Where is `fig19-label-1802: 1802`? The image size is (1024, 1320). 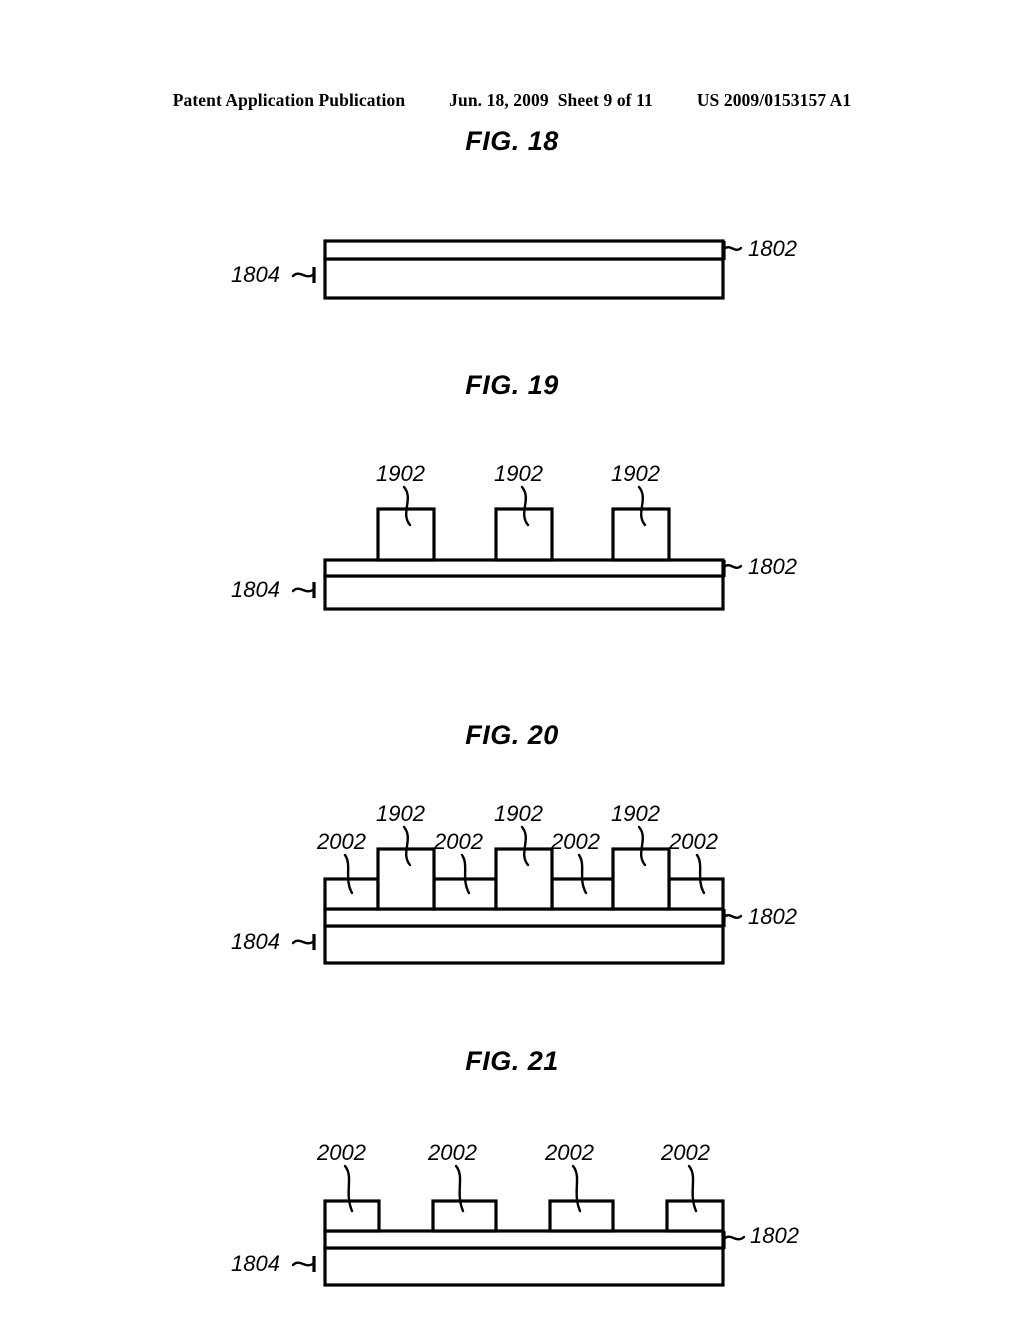 fig19-label-1802: 1802 is located at coordinates (772, 566).